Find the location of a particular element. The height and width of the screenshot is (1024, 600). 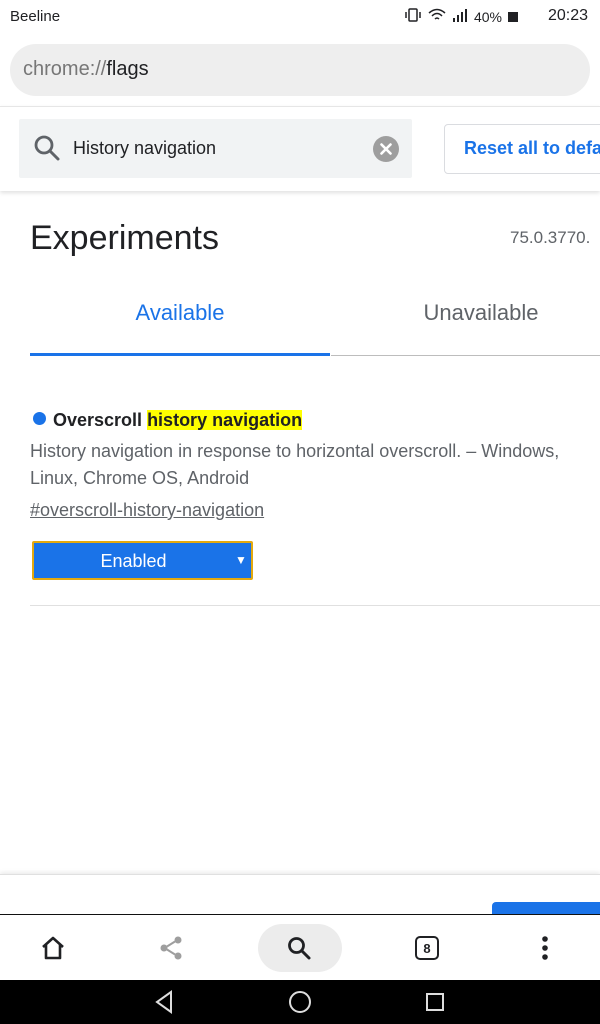

page-title: Experiments is located at coordinates (124, 238).